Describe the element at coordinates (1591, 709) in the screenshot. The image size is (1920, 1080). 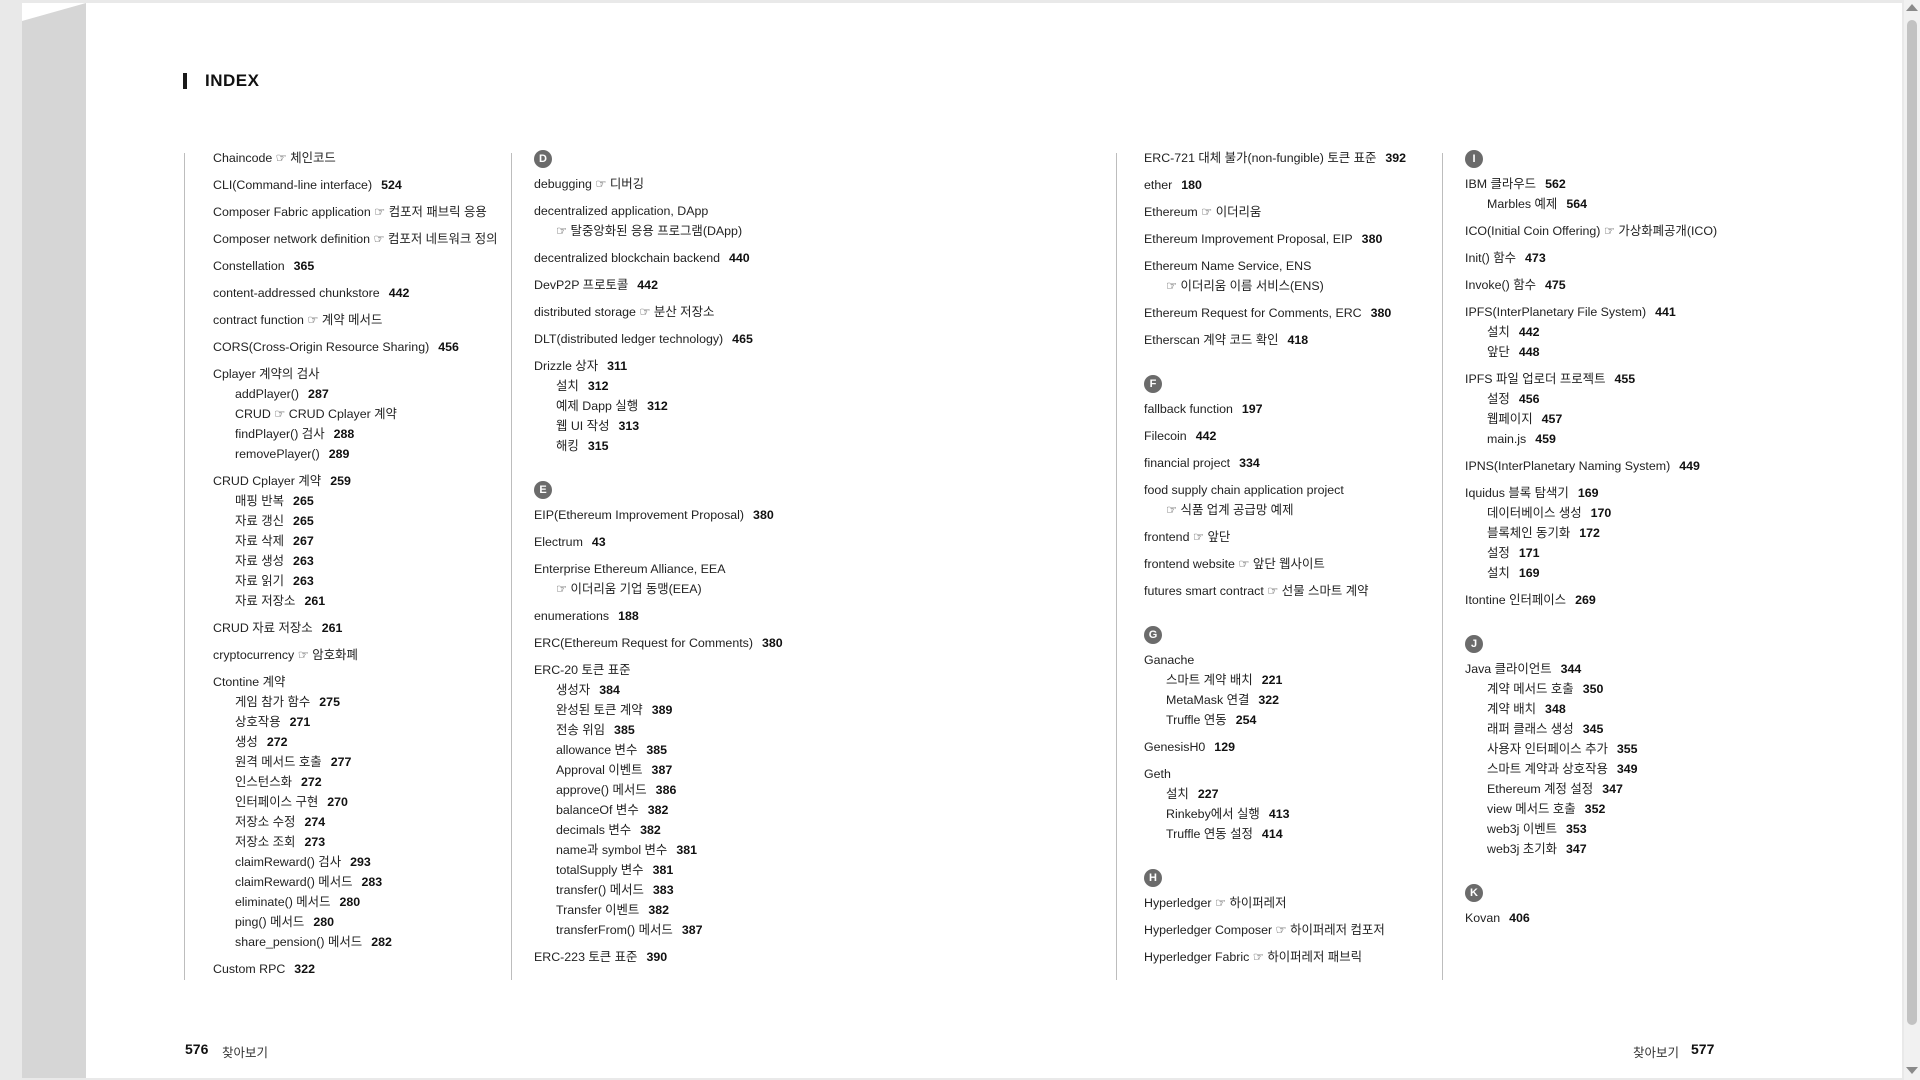
I see `index-subentry: 계약 배치 348` at that location.